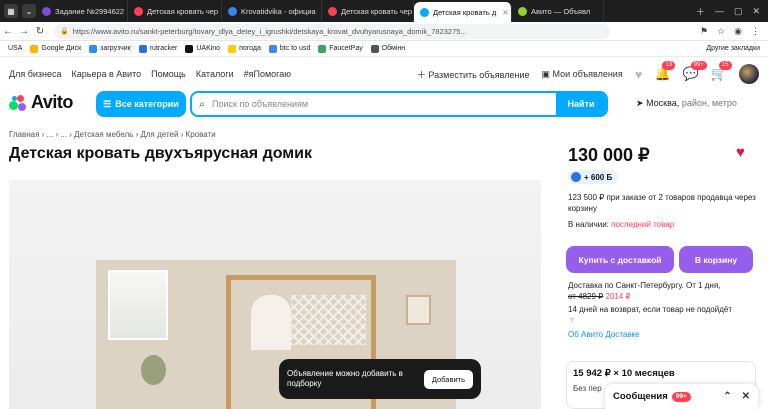 This screenshot has width=768, height=409. What do you see at coordinates (202, 48) in the screenshot?
I see `bookmark-item: UAKino` at bounding box center [202, 48].